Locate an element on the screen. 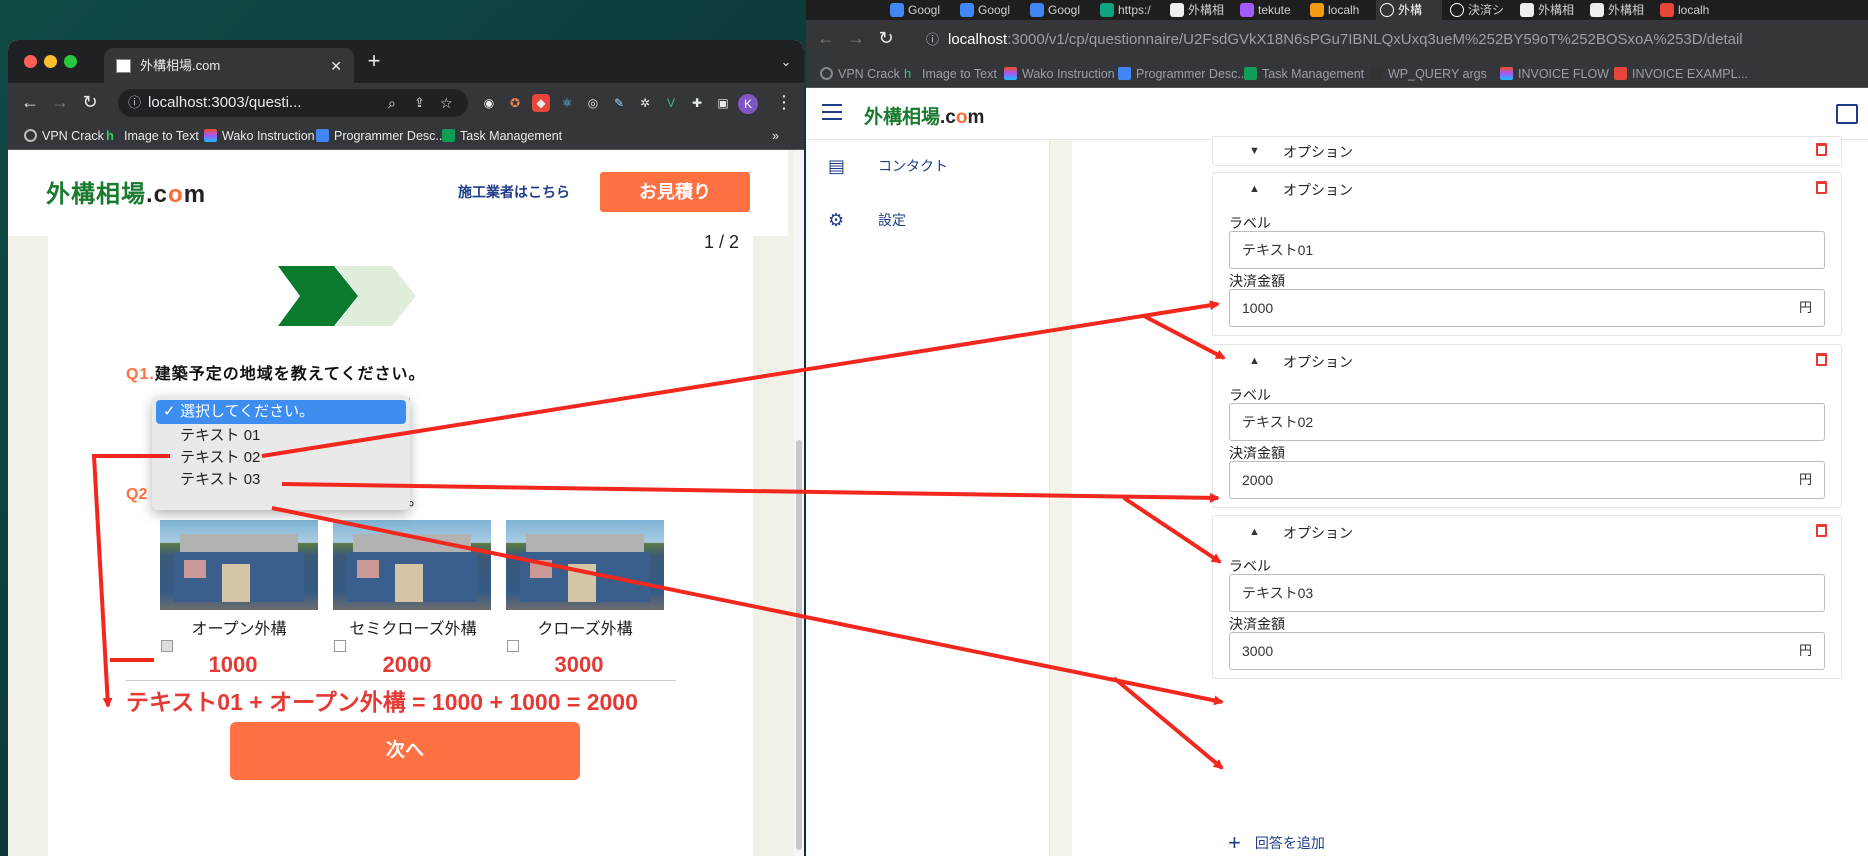  tab-search-icon: ⌄ is located at coordinates (786, 62).